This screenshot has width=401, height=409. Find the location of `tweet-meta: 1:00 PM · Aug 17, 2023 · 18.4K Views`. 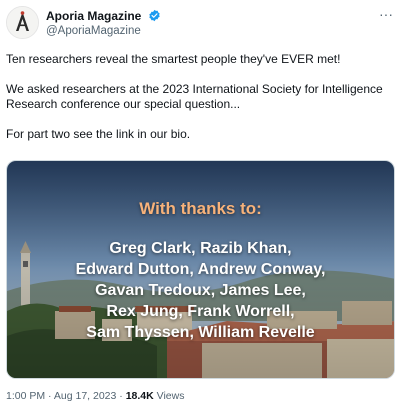

tweet-meta: 1:00 PM · Aug 17, 2023 · 18.4K Views is located at coordinates (95, 396).